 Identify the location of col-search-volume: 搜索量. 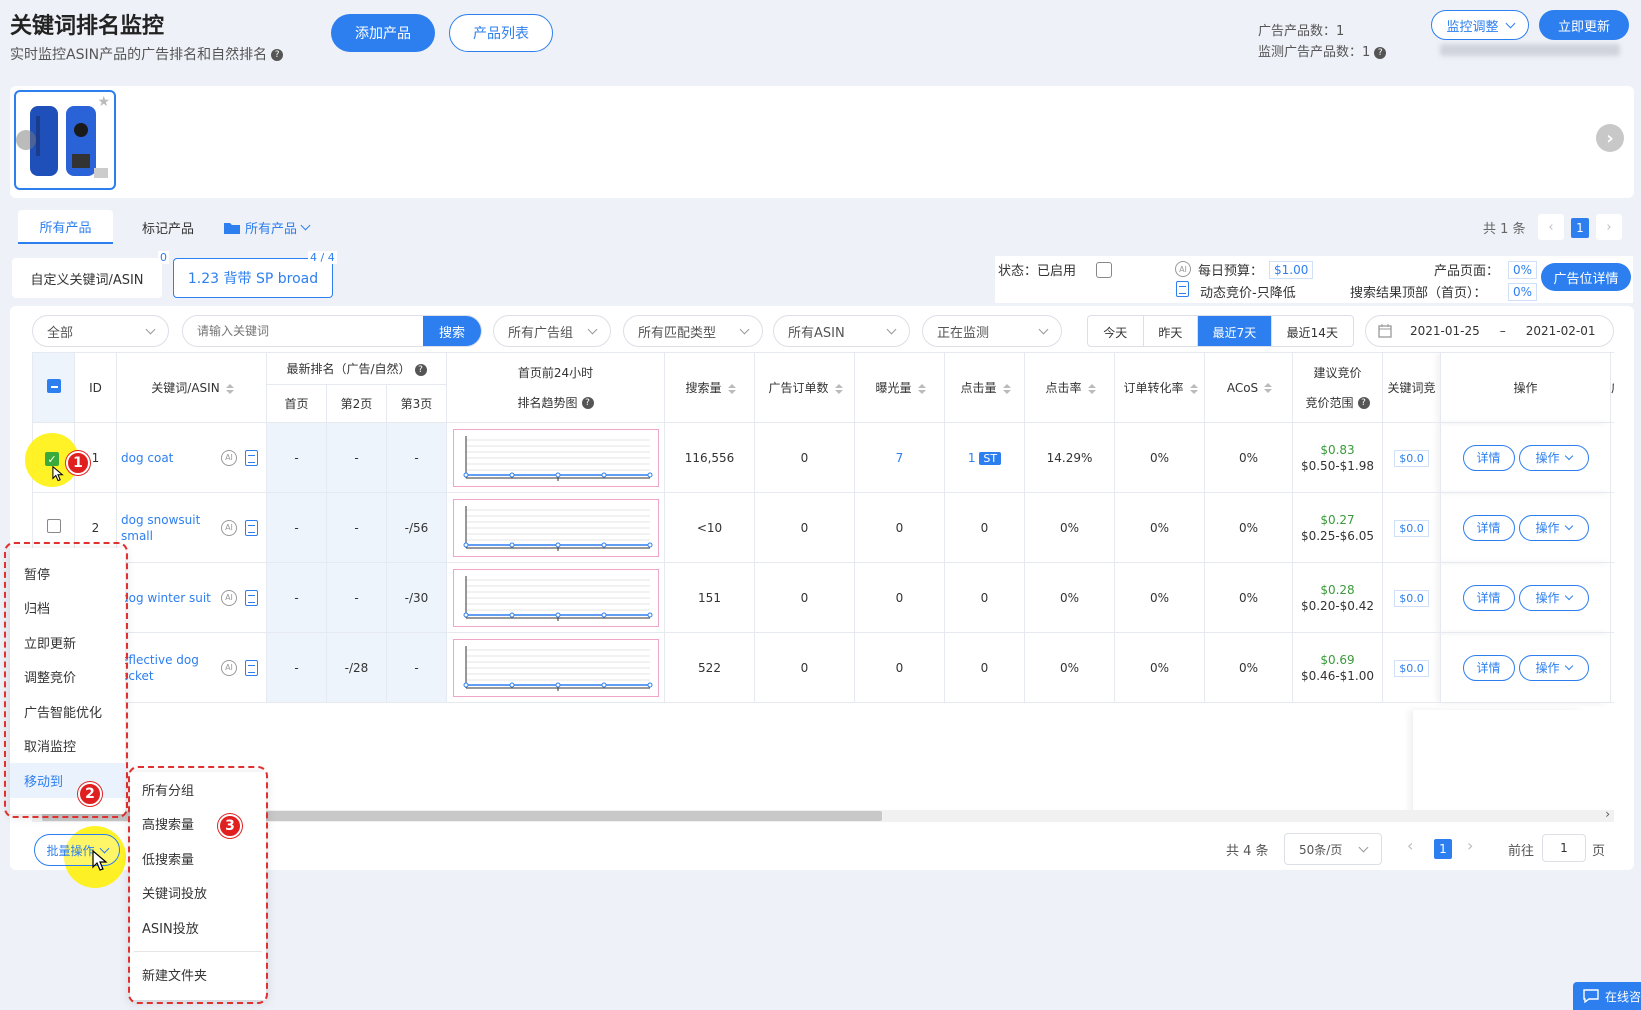
(709, 387).